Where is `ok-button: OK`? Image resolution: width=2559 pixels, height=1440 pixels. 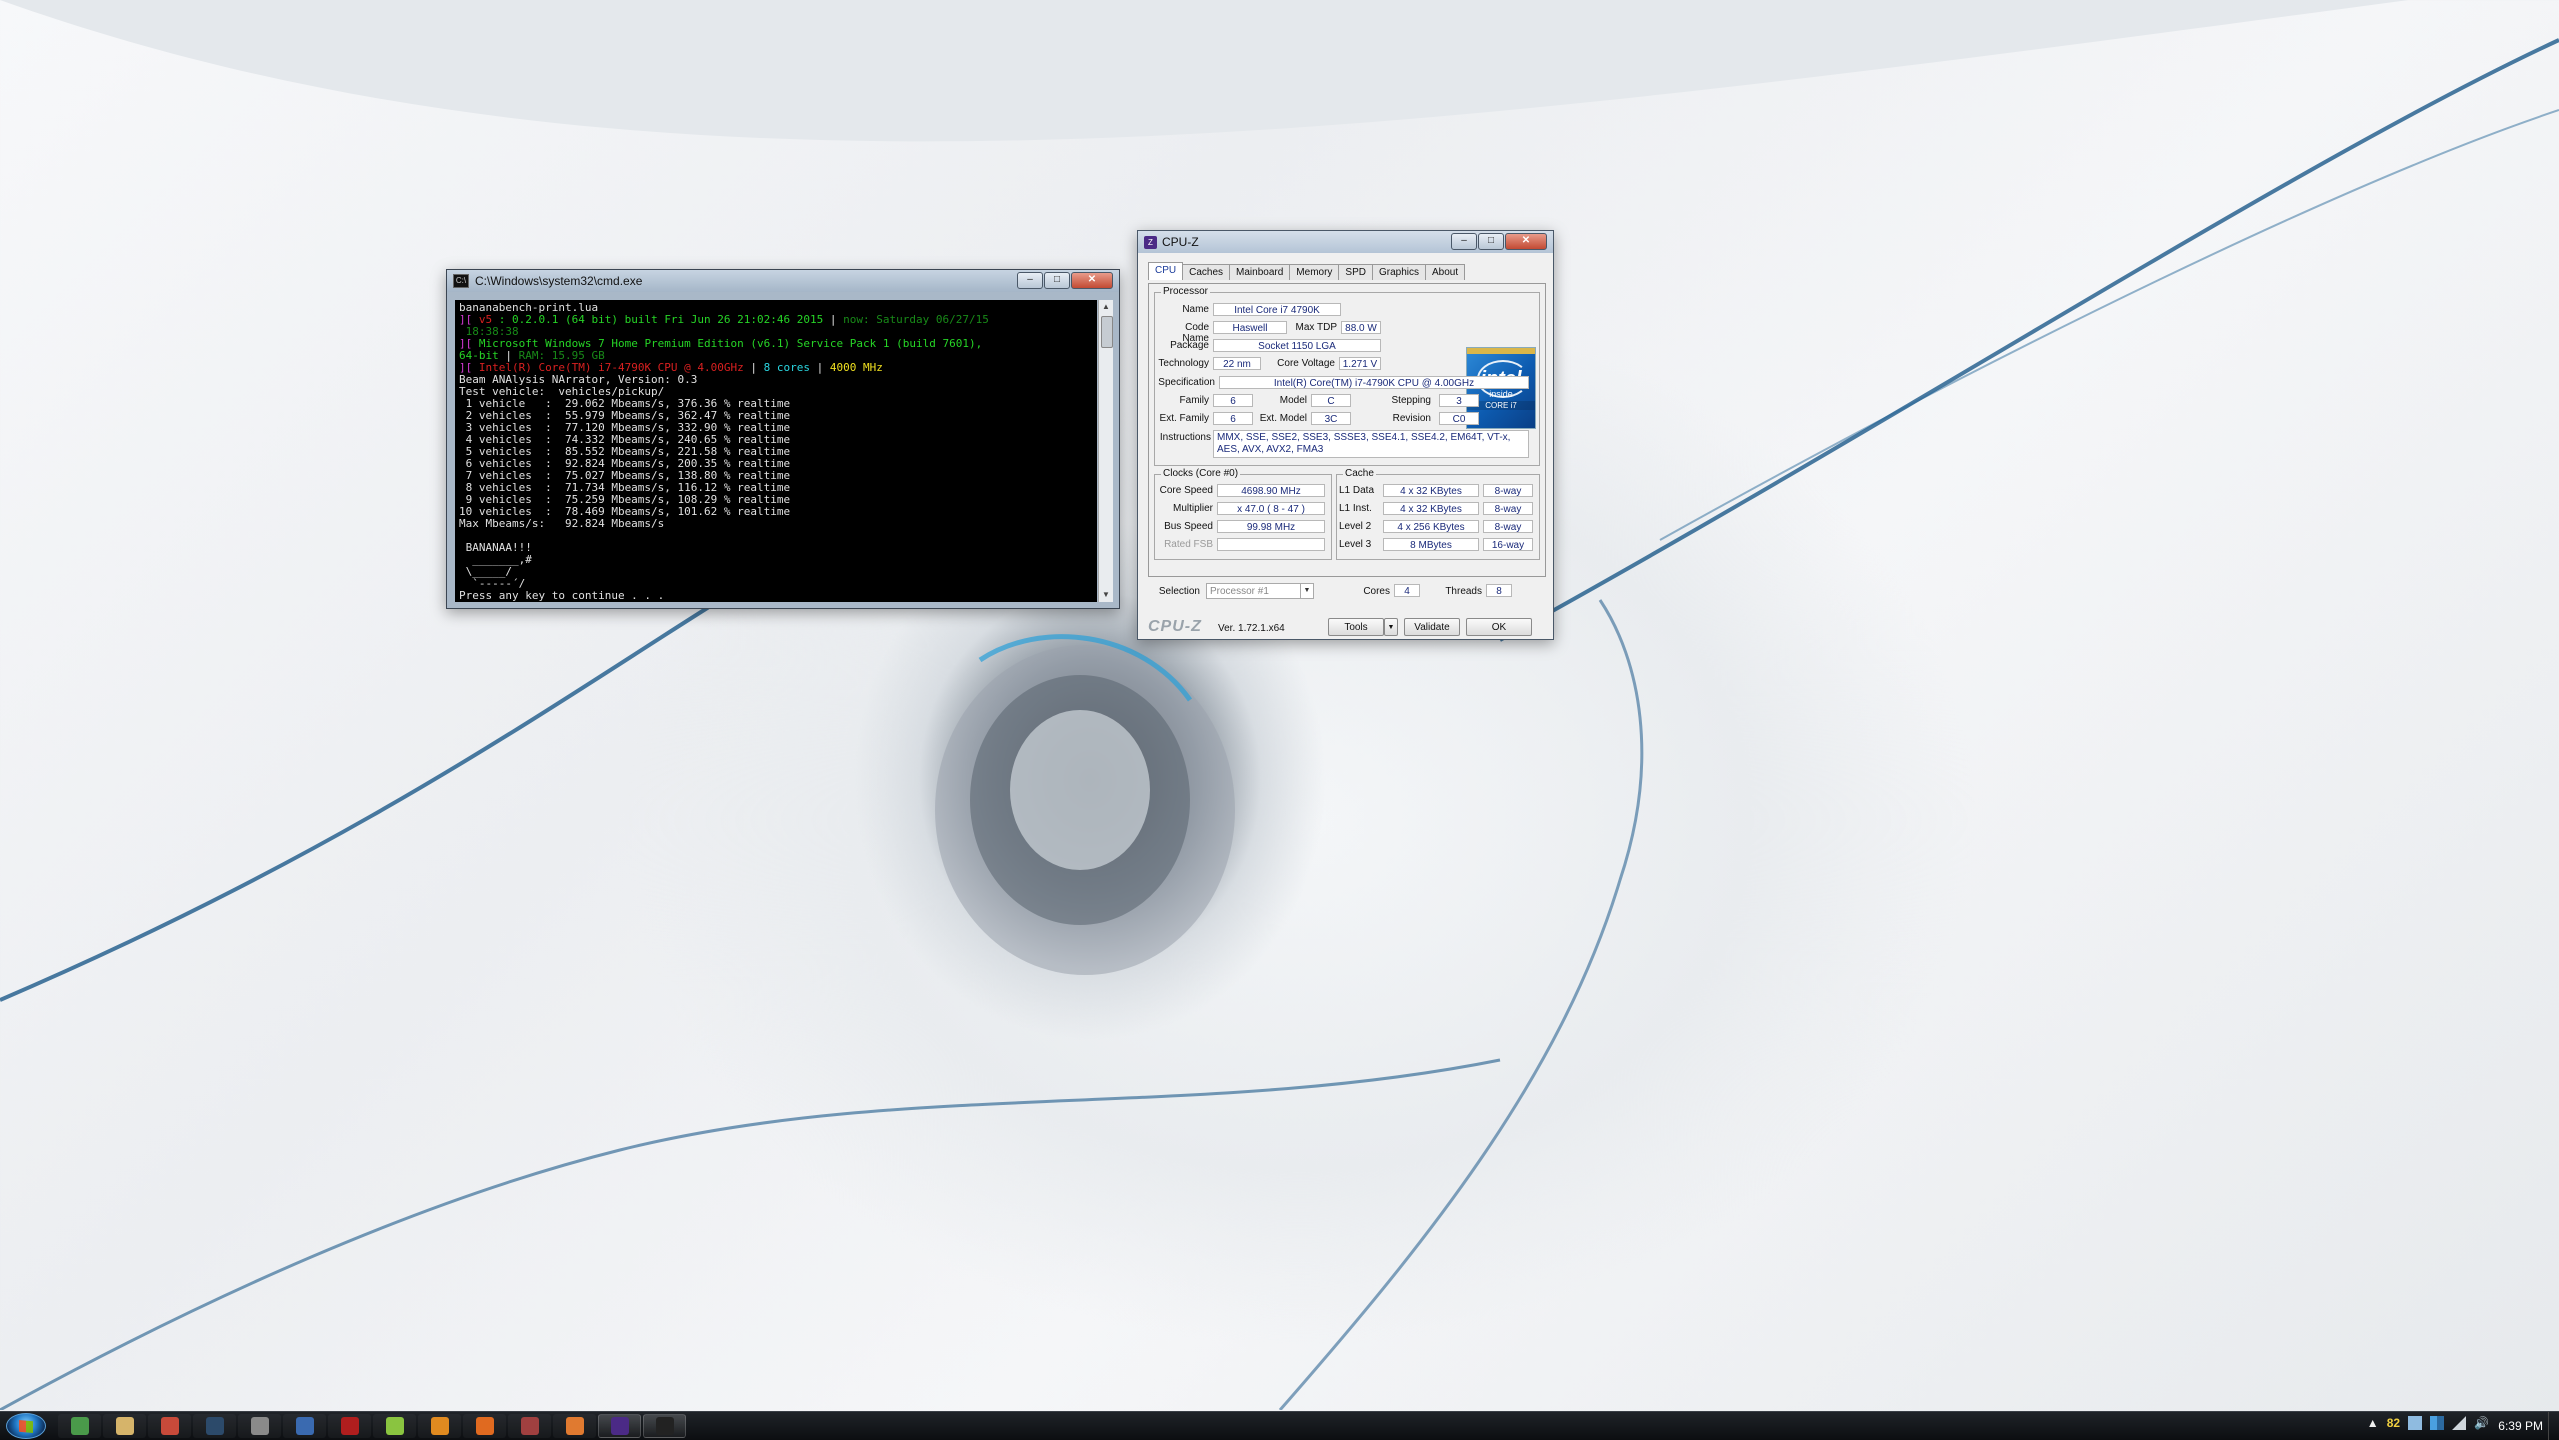
ok-button: OK is located at coordinates (1499, 627).